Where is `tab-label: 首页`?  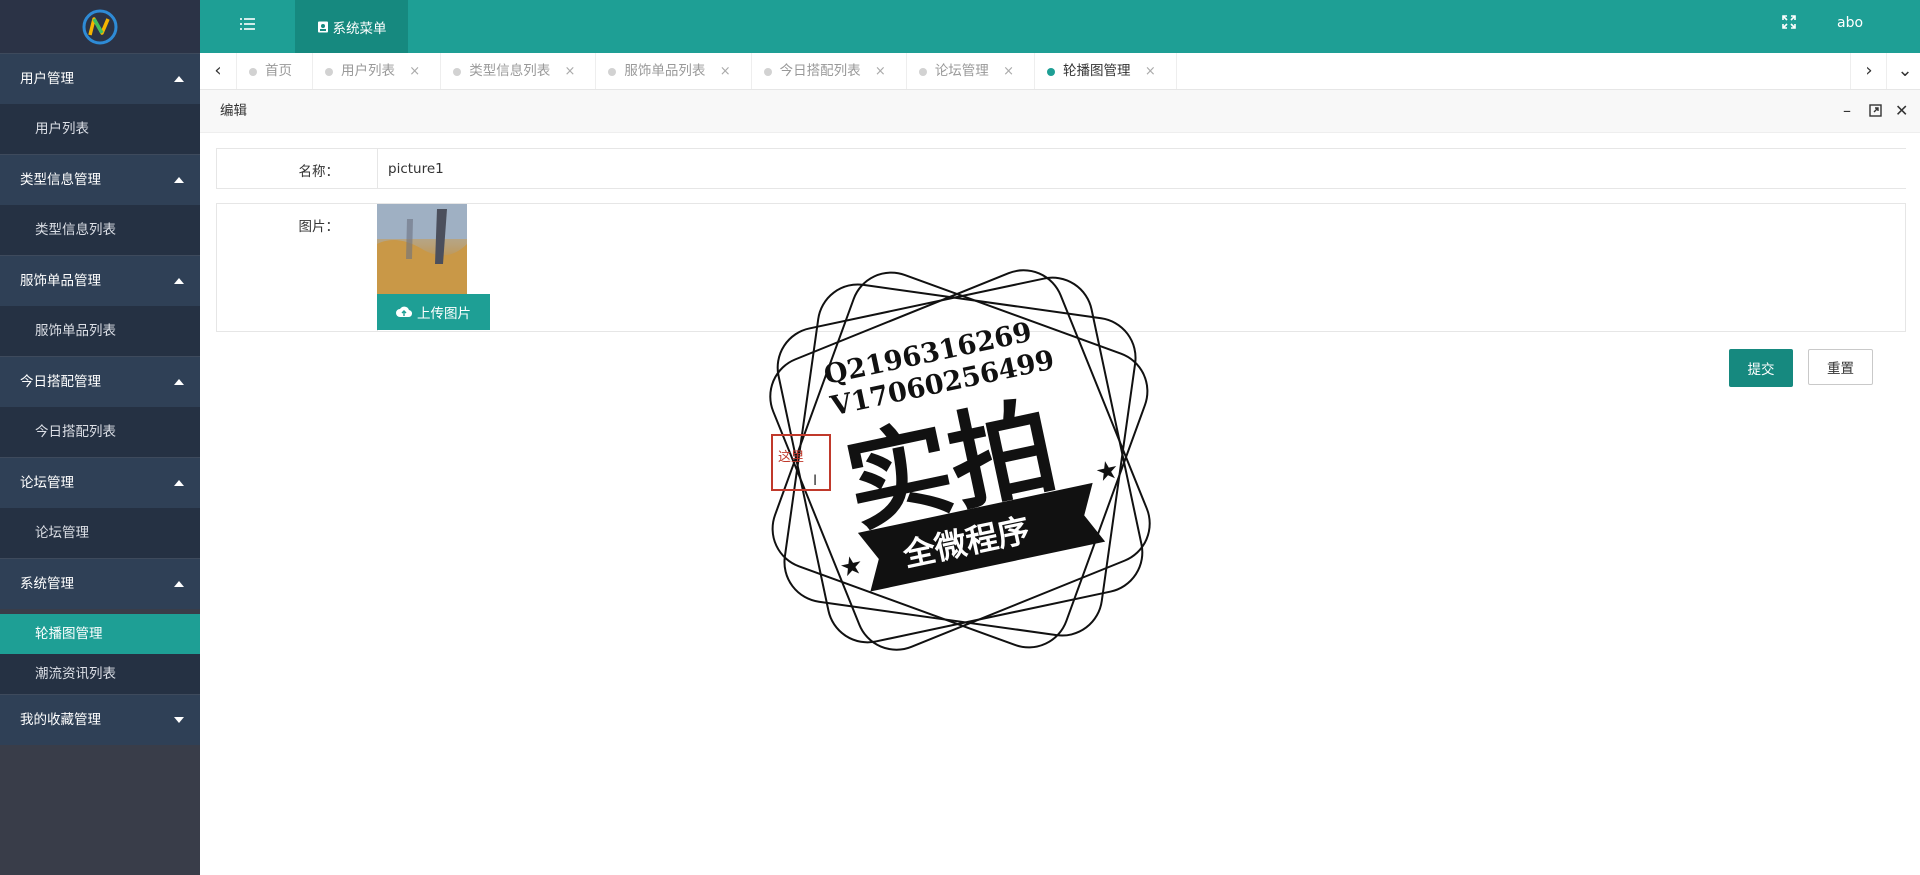
tab-label: 首页 is located at coordinates (278, 71).